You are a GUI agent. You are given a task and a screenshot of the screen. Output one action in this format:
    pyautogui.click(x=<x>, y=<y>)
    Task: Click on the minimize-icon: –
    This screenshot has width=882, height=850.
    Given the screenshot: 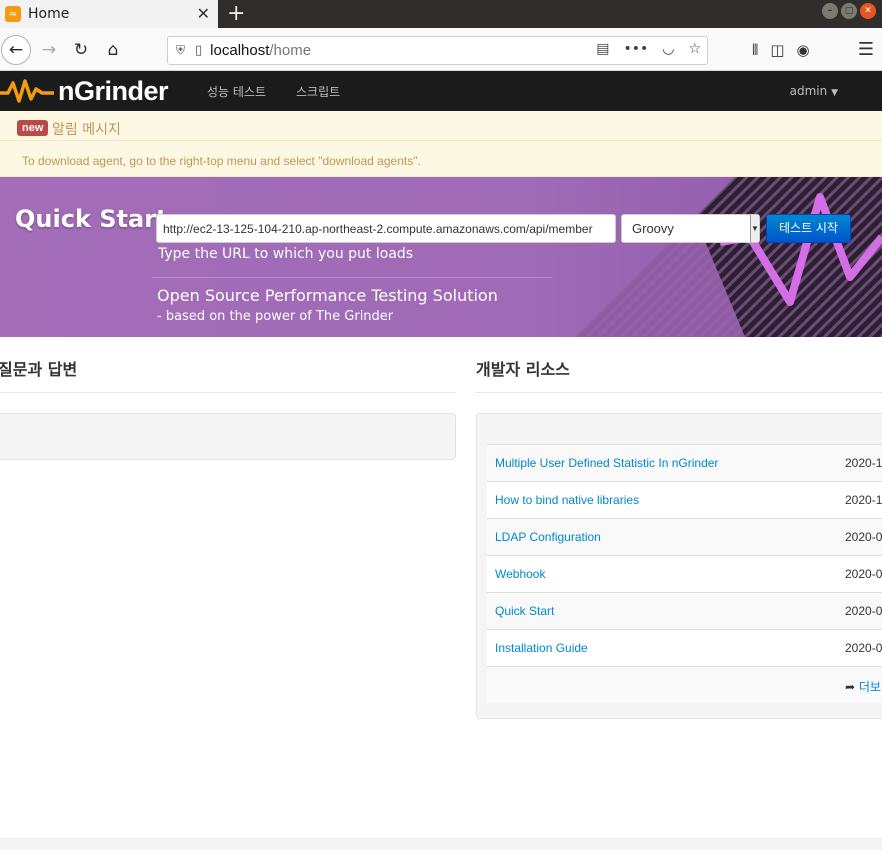 What is the action you would take?
    pyautogui.click(x=830, y=11)
    